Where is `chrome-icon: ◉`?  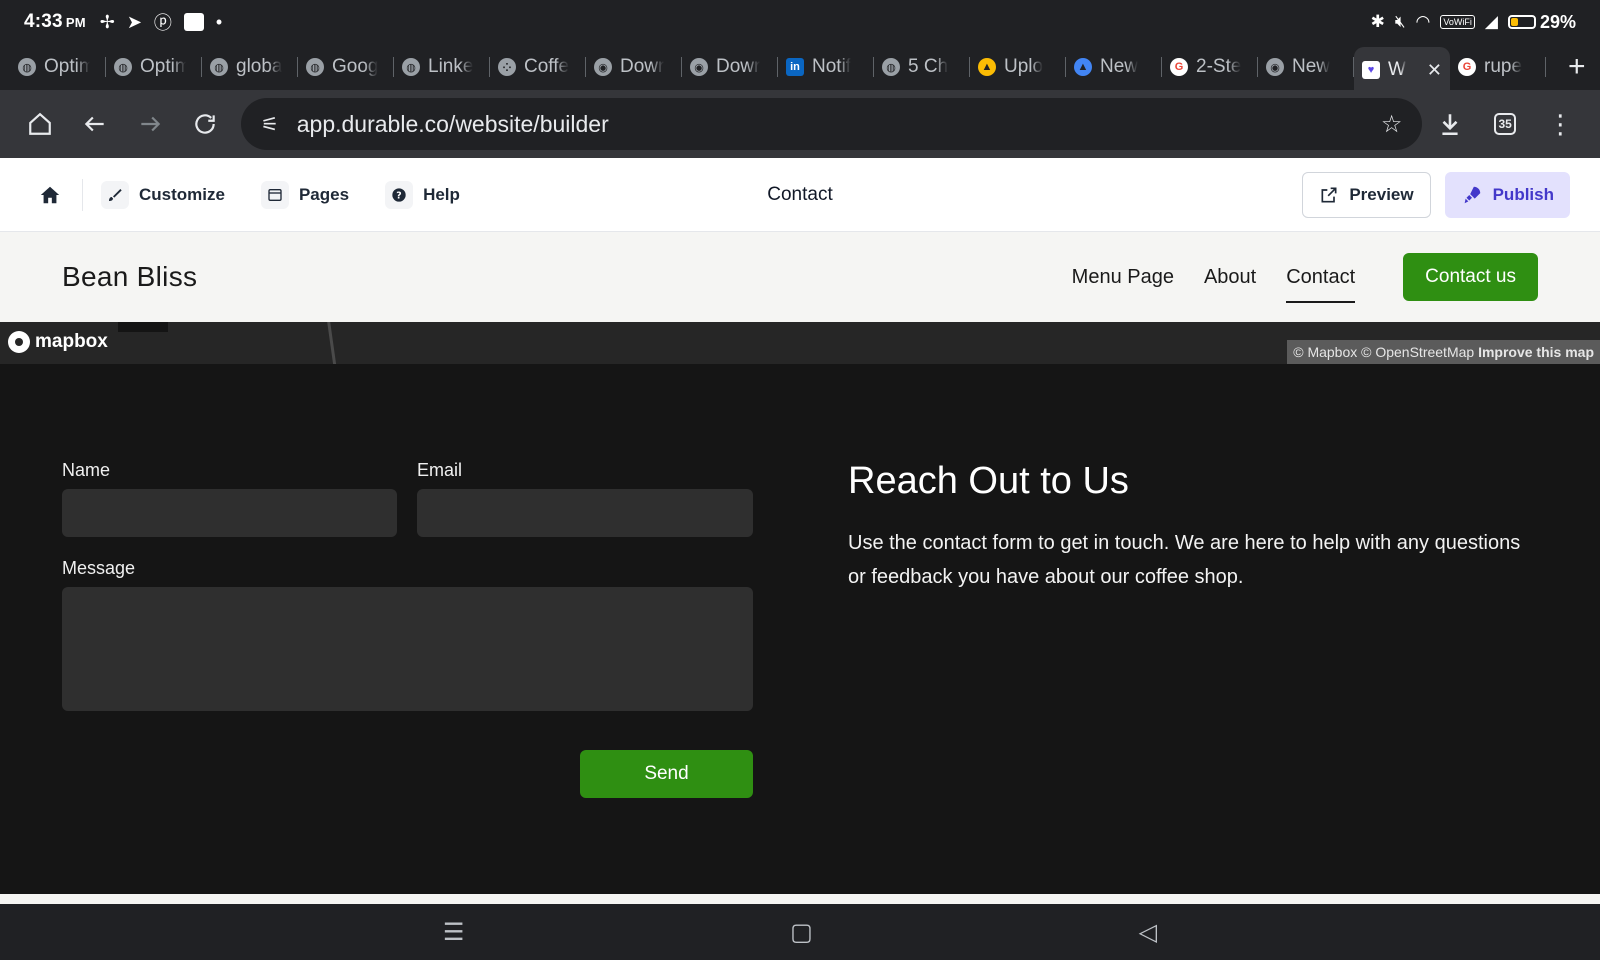
chrome-icon: ◉ is located at coordinates (1275, 67).